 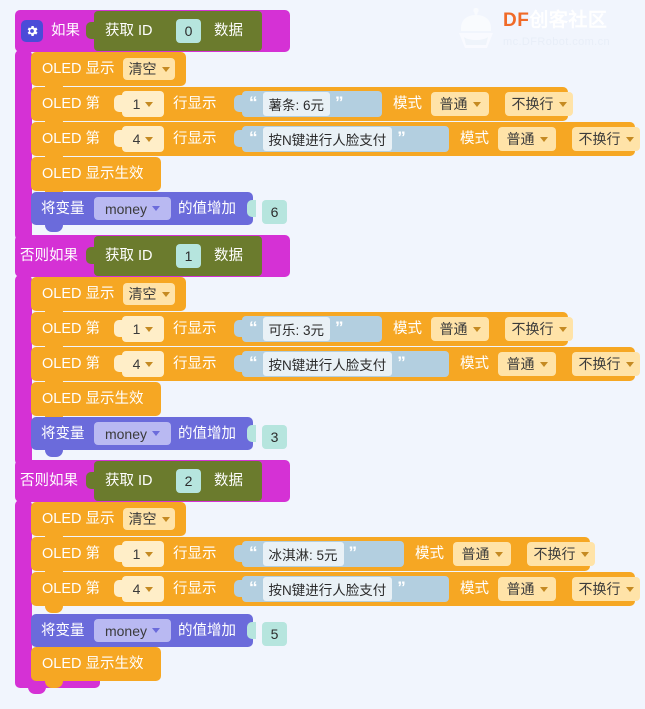 What do you see at coordinates (429, 554) in the screenshot?
I see `oled-mode-label-3a: 模式` at bounding box center [429, 554].